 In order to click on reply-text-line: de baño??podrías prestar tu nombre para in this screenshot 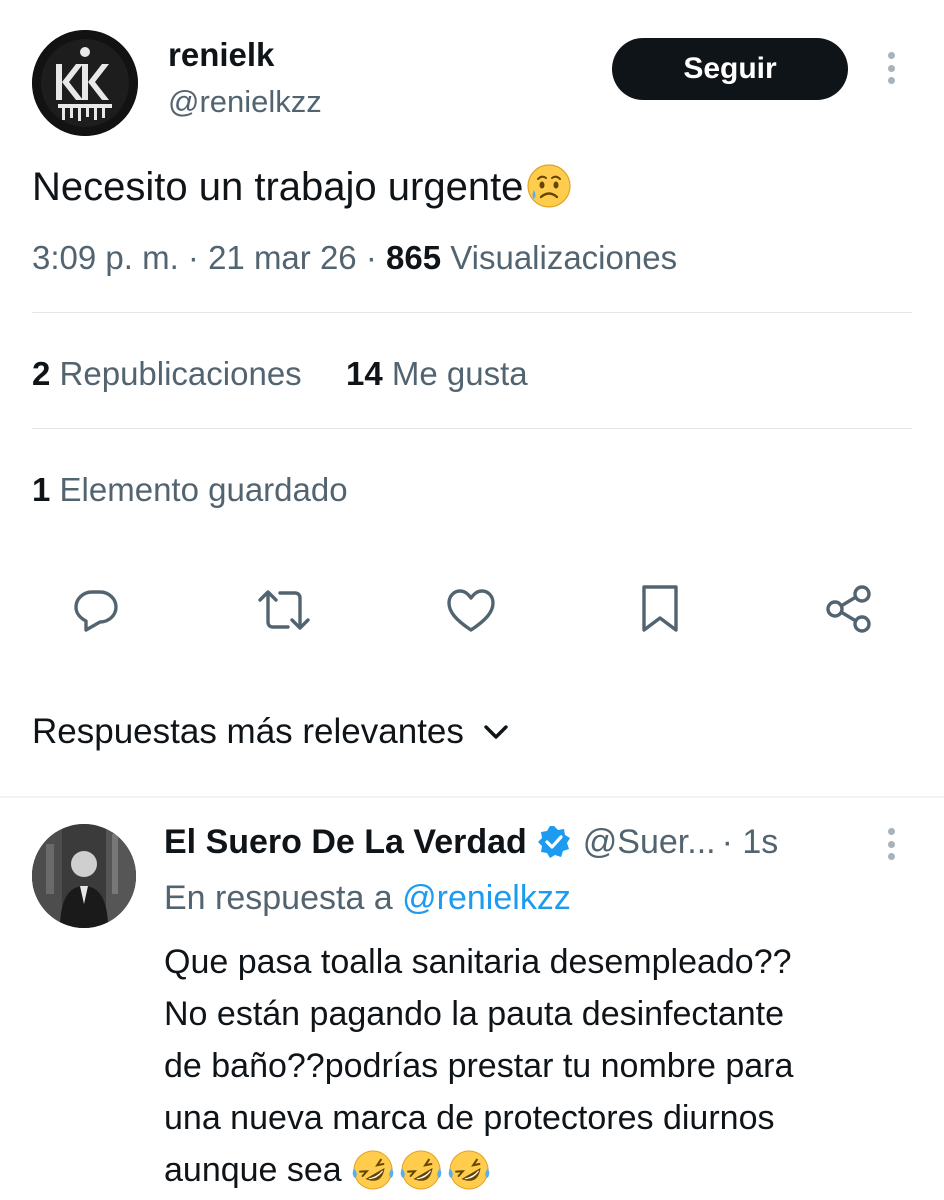, I will do `click(479, 1066)`.